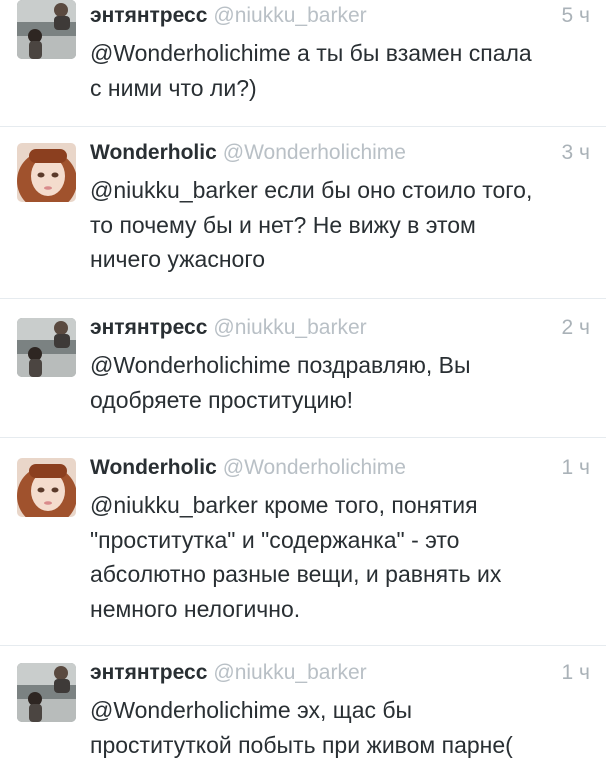 The image size is (606, 762). I want to click on tweet-header: Wonderholic @Wonderholichime 1 ч, so click(340, 471).